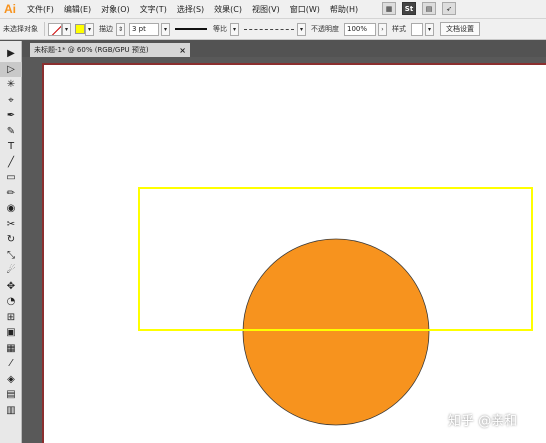 The height and width of the screenshot is (443, 546). What do you see at coordinates (11, 302) in the screenshot?
I see `shape-builder-tool-icon: ◔` at bounding box center [11, 302].